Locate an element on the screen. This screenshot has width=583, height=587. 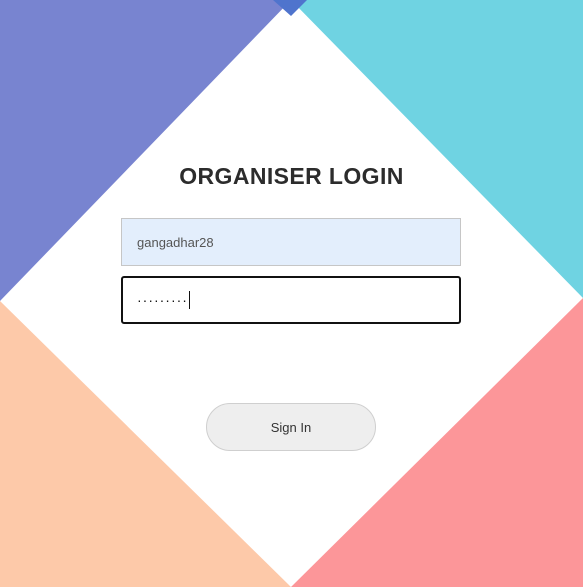
sign-in-button: Sign In is located at coordinates (291, 427).